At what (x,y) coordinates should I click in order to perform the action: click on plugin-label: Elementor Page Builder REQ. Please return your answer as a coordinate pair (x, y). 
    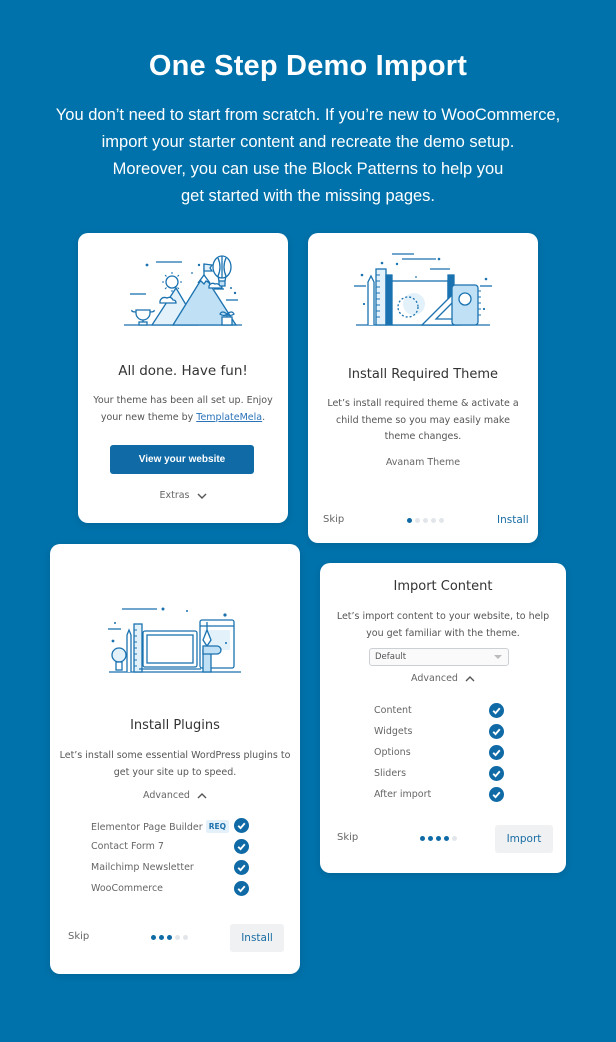
    Looking at the image, I should click on (160, 826).